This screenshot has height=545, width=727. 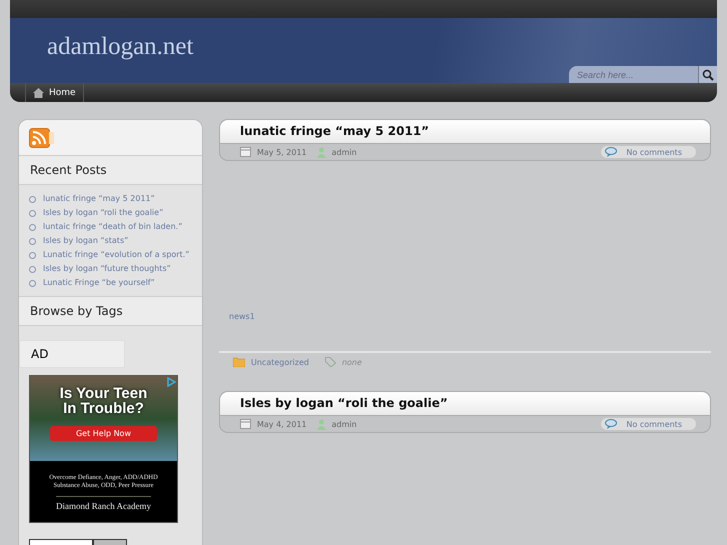 I want to click on rss-icon, so click(x=42, y=138).